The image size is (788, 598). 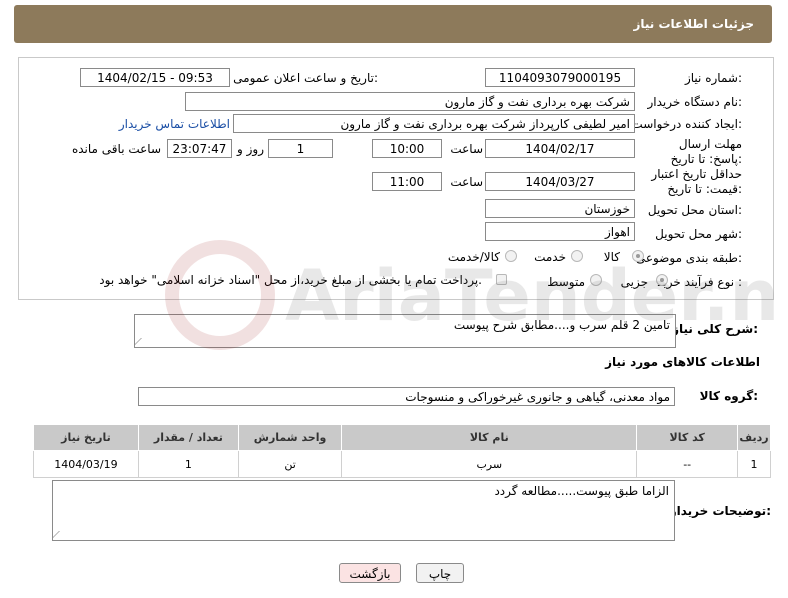 I want to click on buyer-notes-text: الزاما طبق پیوست.....مطالعه گردد, so click(x=581, y=491).